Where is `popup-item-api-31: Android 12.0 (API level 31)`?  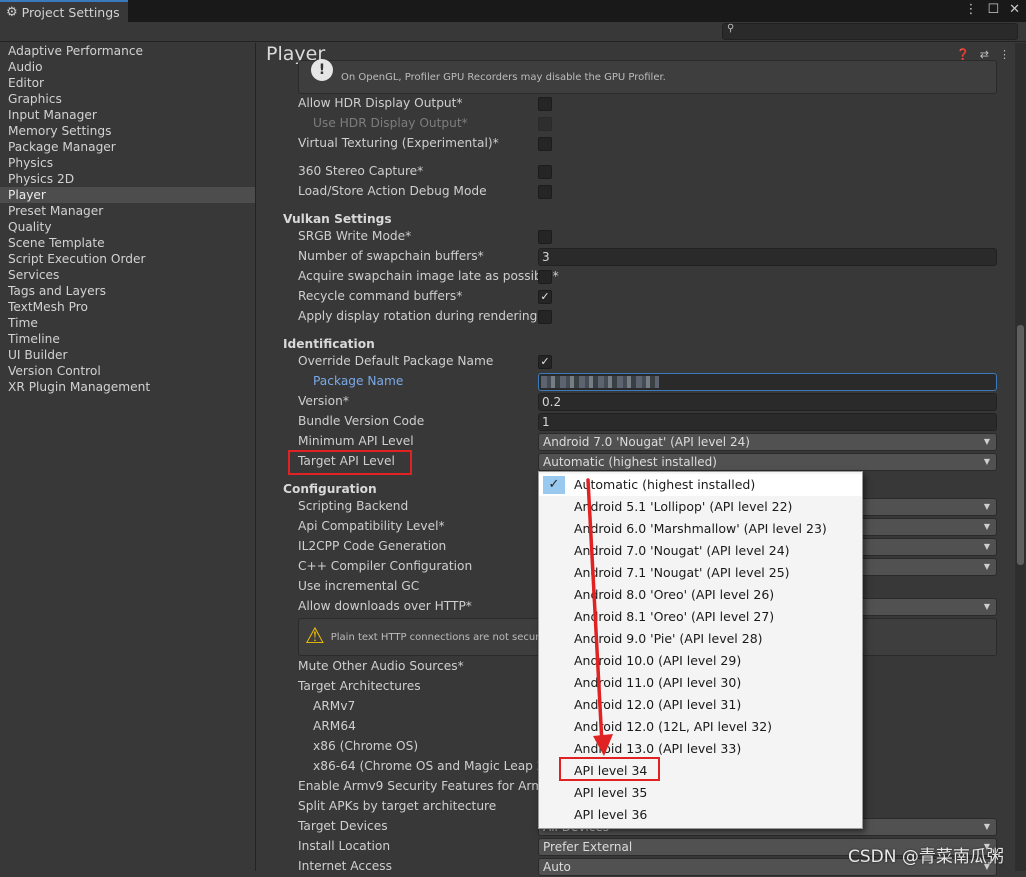 popup-item-api-31: Android 12.0 (API level 31) is located at coordinates (700, 705).